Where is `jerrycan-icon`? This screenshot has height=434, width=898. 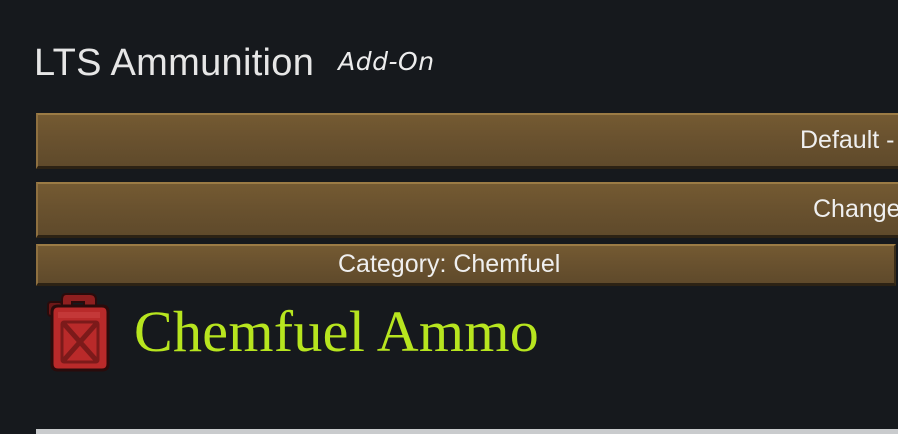
jerrycan-icon is located at coordinates (78, 332).